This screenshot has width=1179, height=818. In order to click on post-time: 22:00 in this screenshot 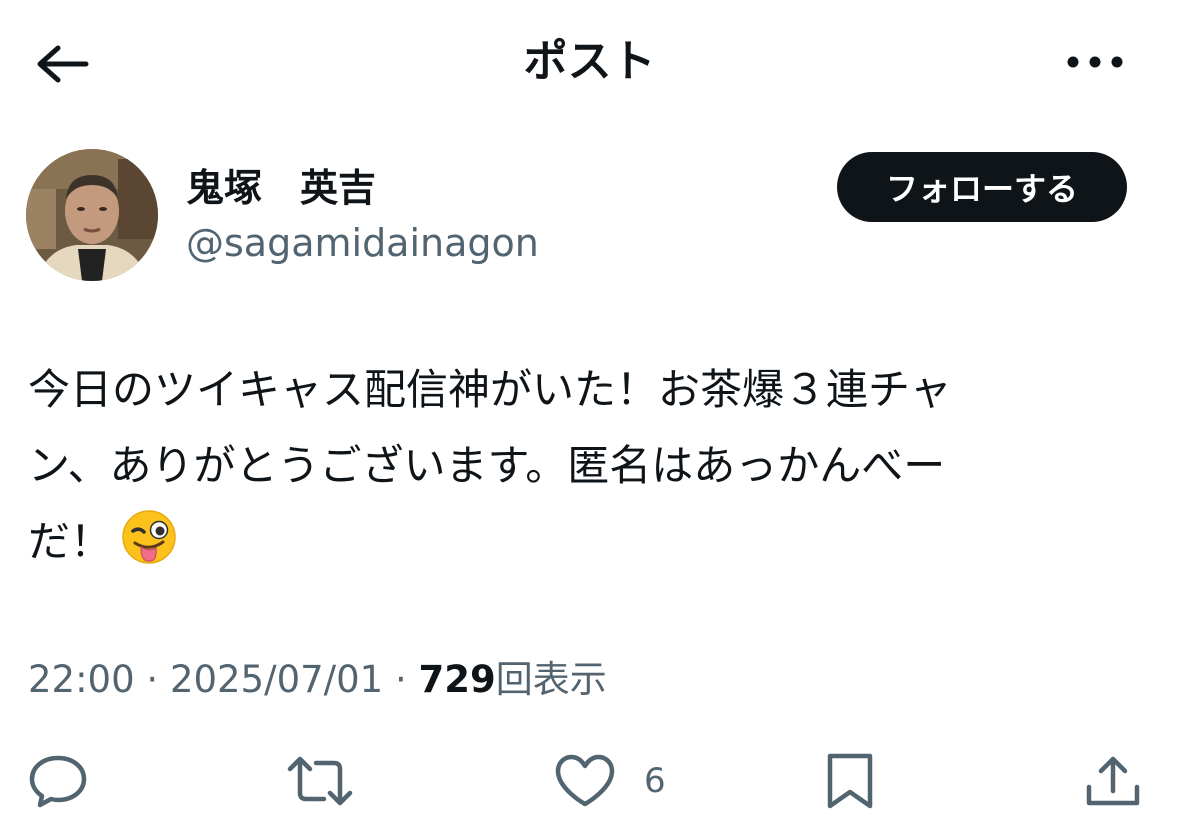, I will do `click(81, 679)`.